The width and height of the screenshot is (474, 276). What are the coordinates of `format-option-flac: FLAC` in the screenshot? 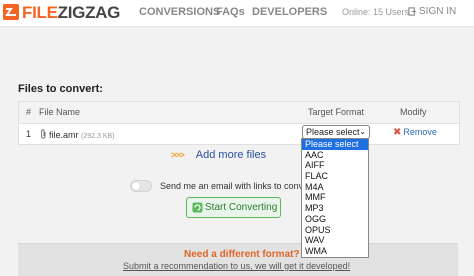 It's located at (335, 176).